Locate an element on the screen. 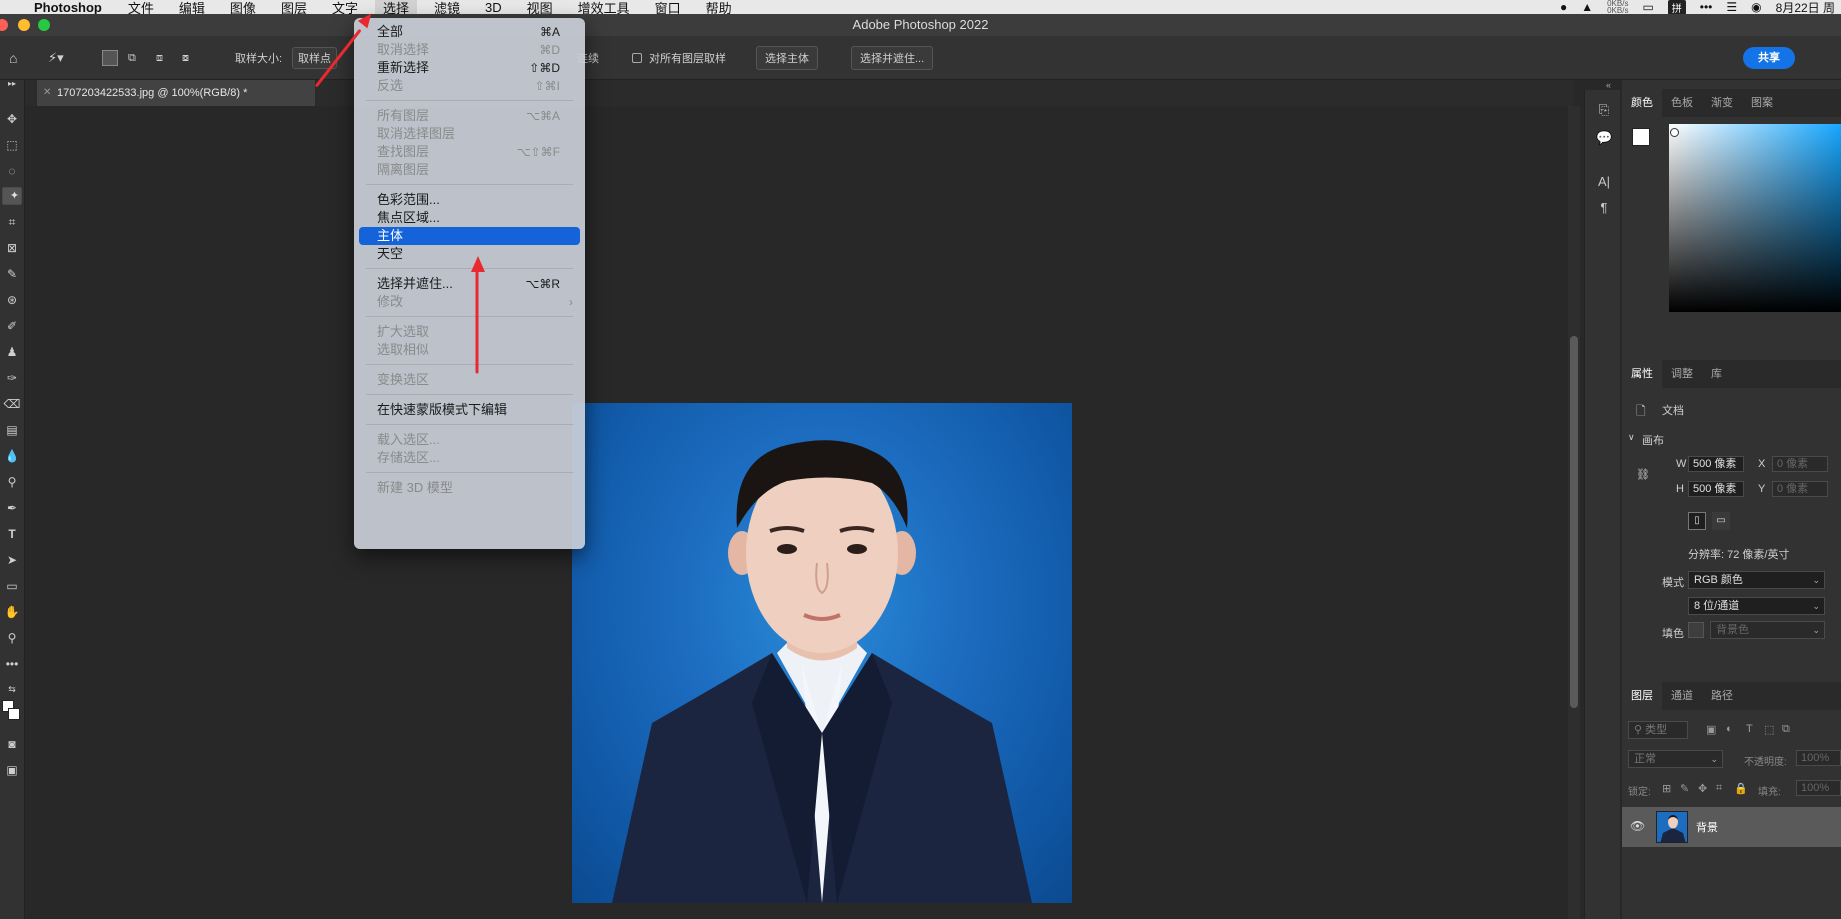  hand-tool-icon: ✋ is located at coordinates (12, 612).